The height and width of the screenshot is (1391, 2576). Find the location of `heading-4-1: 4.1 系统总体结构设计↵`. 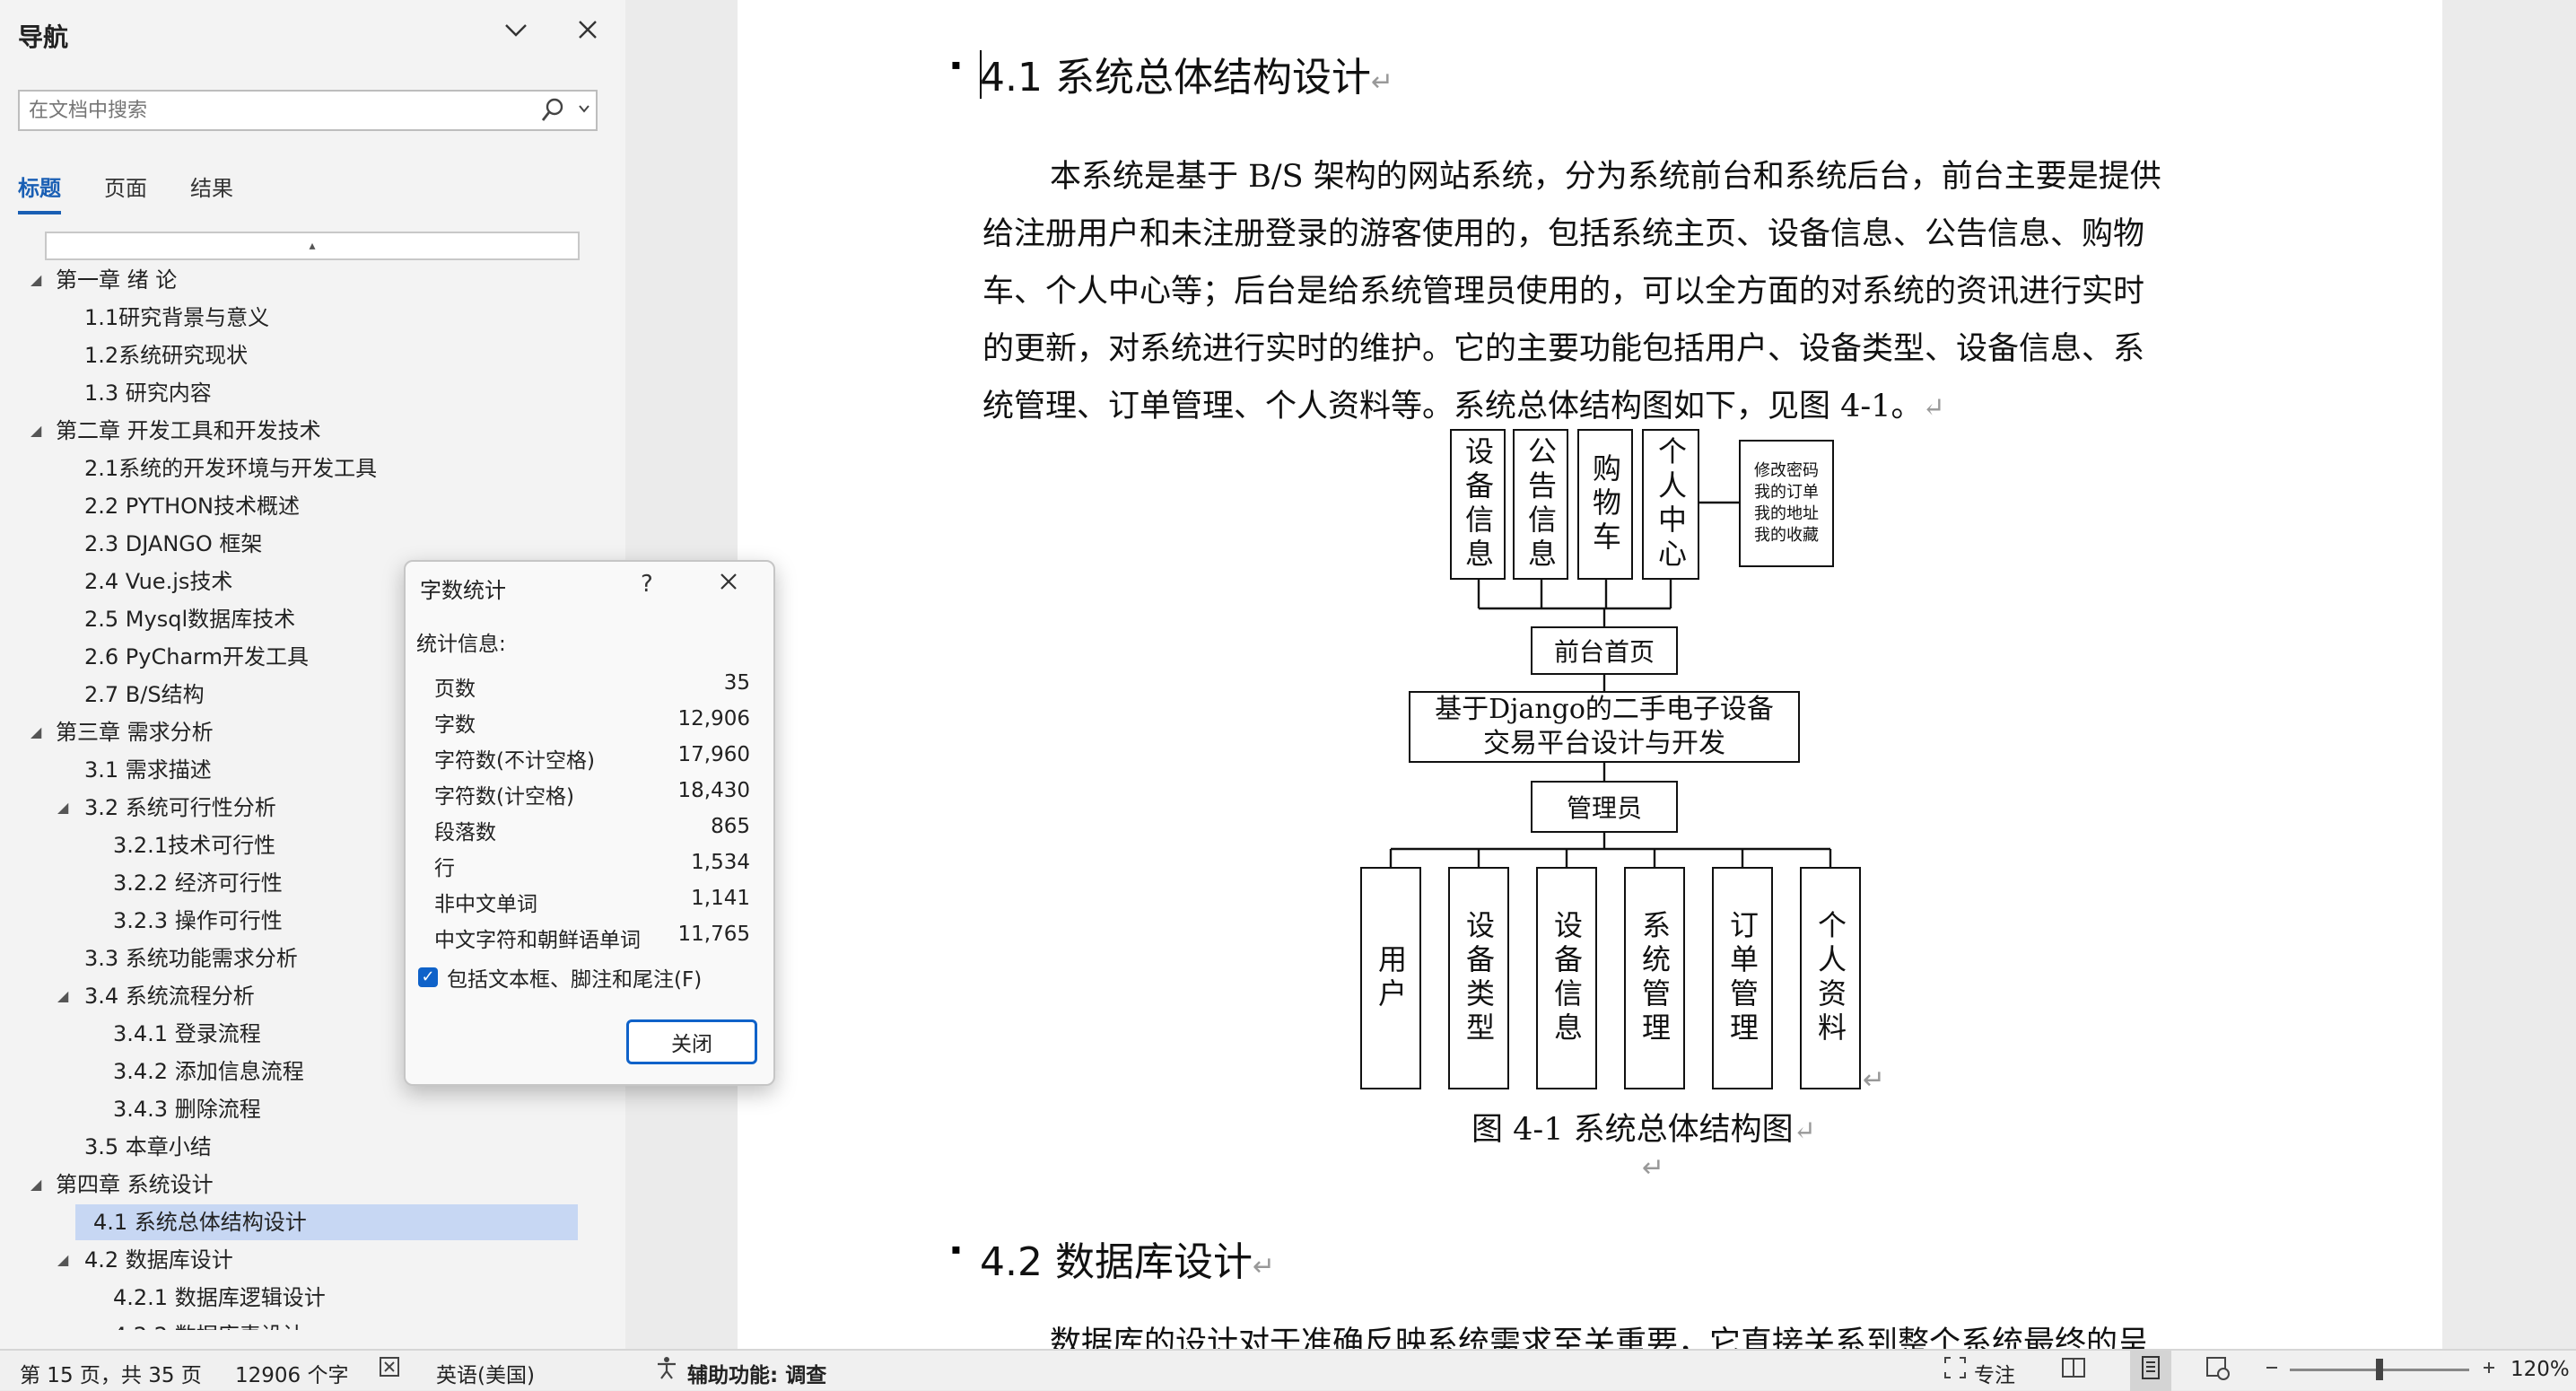

heading-4-1: 4.1 系统总体结构设计↵ is located at coordinates (1186, 73).